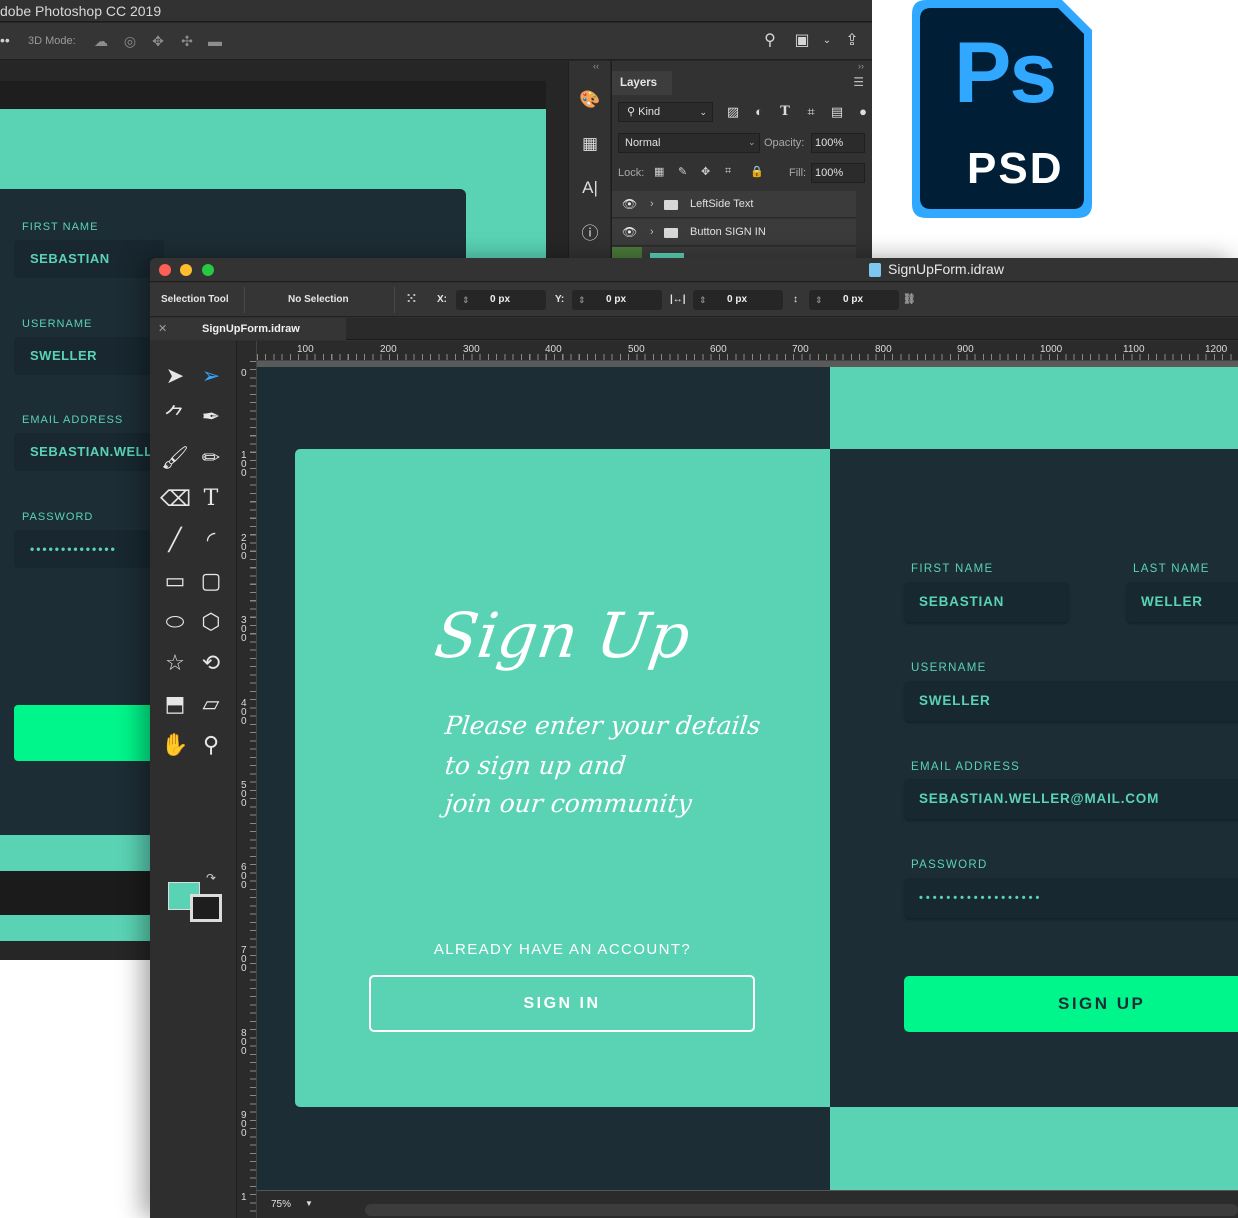 The height and width of the screenshot is (1218, 1238). Describe the element at coordinates (909, 299) in the screenshot. I see `constrain-proportions-icon: ⛓` at that location.